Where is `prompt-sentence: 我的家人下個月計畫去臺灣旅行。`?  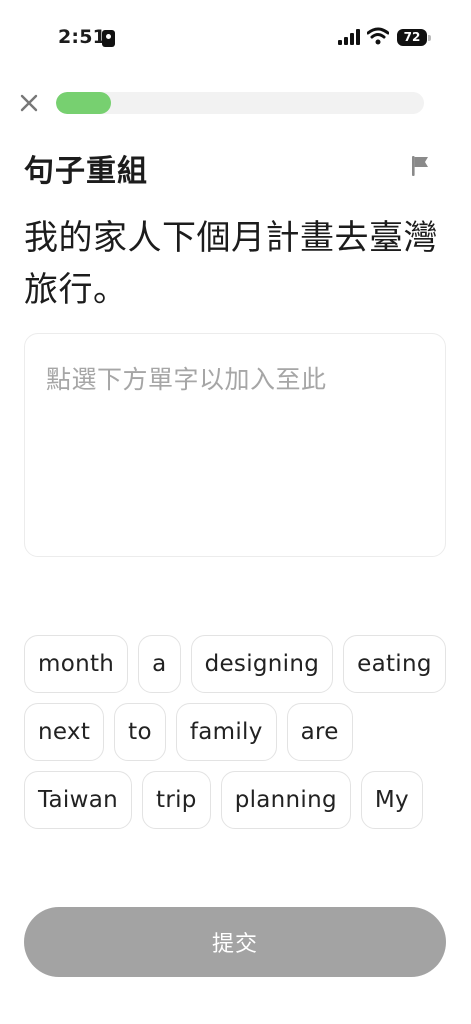 prompt-sentence: 我的家人下個月計畫去臺灣旅行。 is located at coordinates (231, 264).